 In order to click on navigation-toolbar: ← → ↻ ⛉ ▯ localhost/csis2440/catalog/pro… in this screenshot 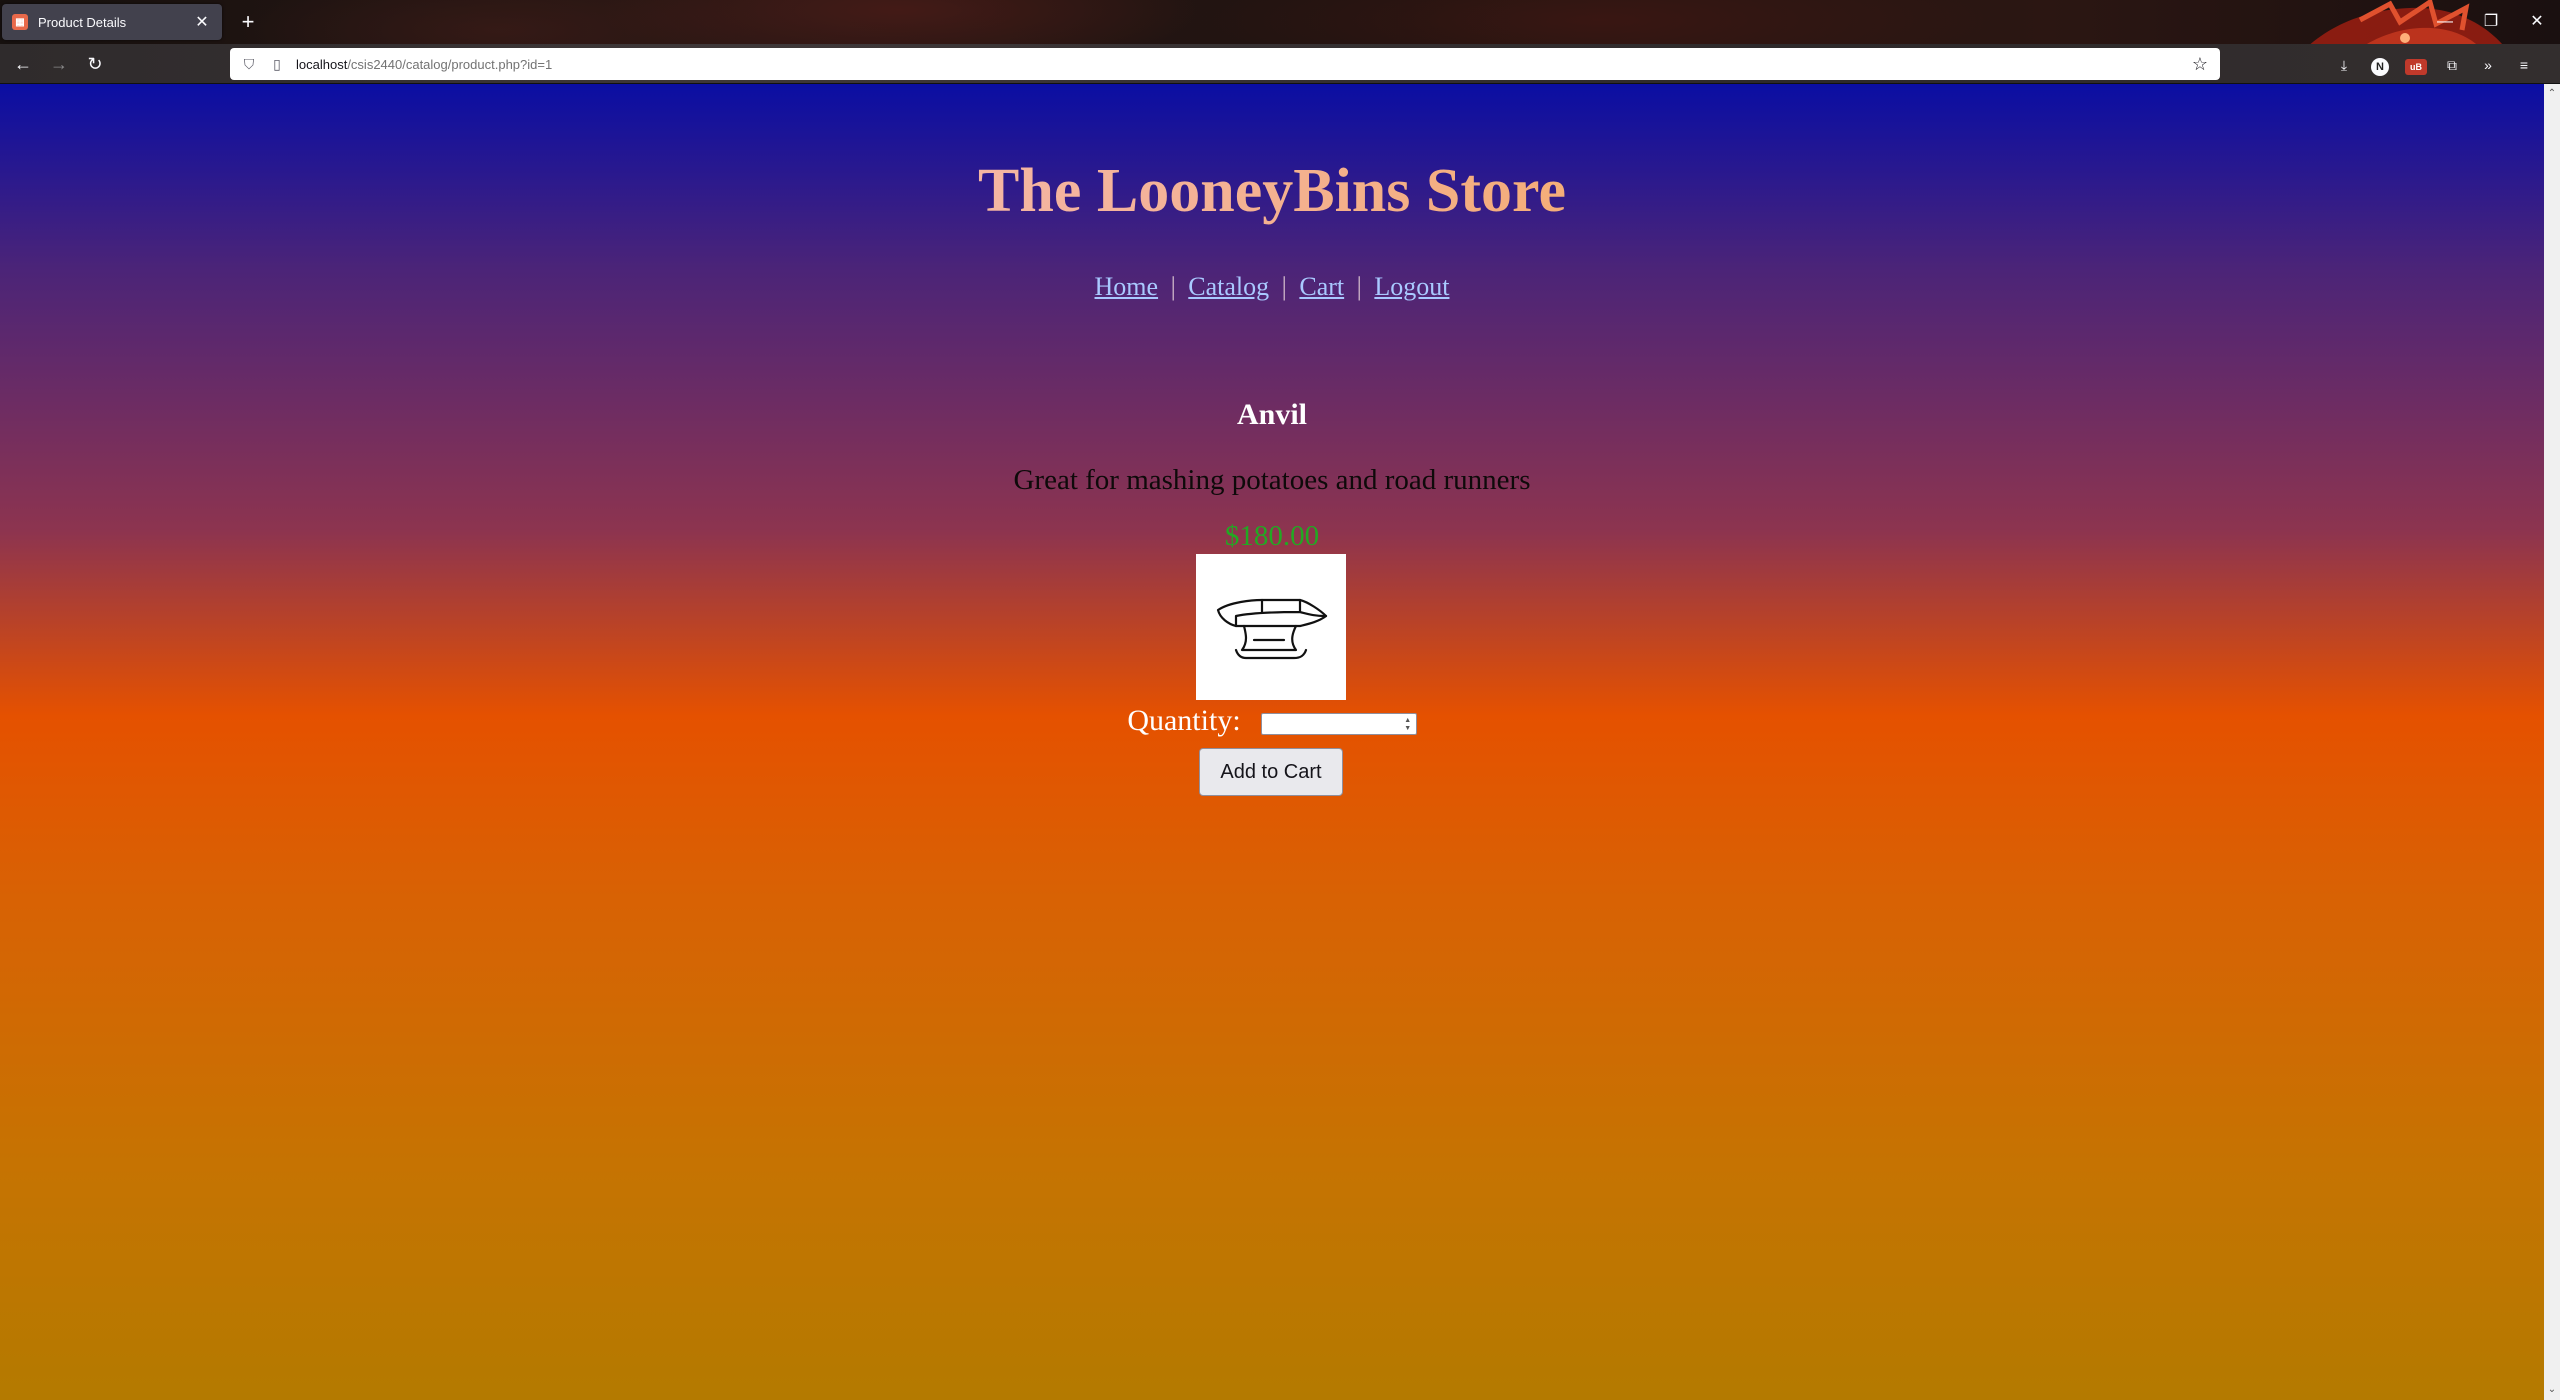, I will do `click(1280, 64)`.